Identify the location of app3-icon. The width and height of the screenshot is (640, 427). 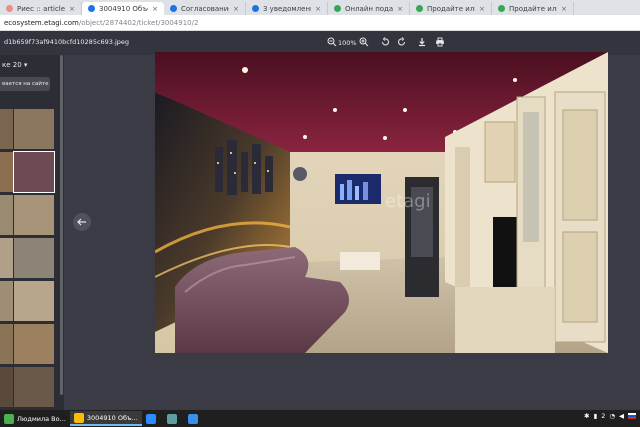
(194, 418).